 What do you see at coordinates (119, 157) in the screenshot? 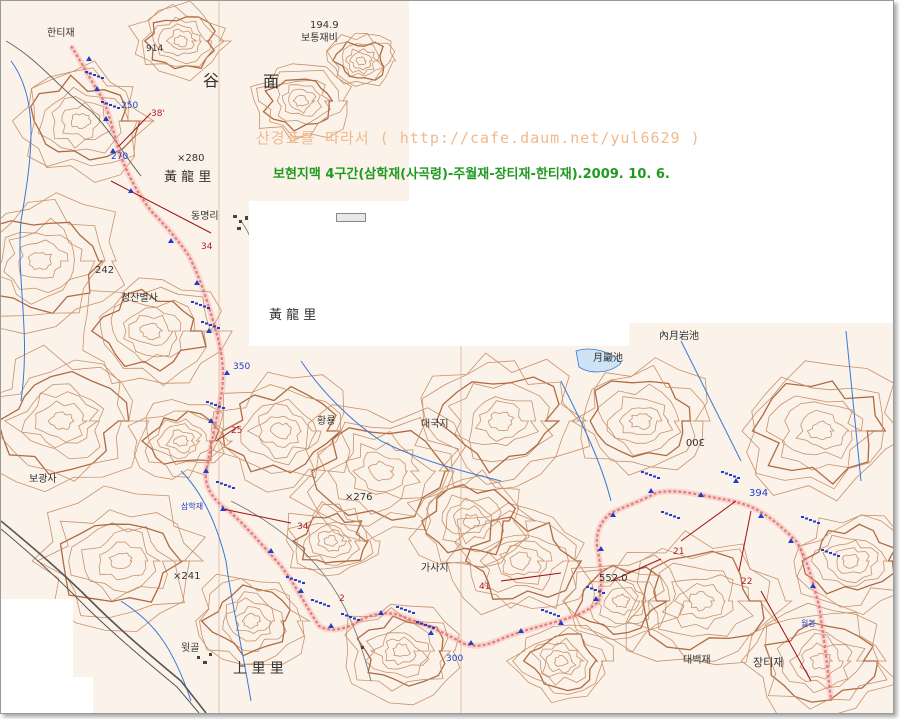
I see `elevation-270: 270` at bounding box center [119, 157].